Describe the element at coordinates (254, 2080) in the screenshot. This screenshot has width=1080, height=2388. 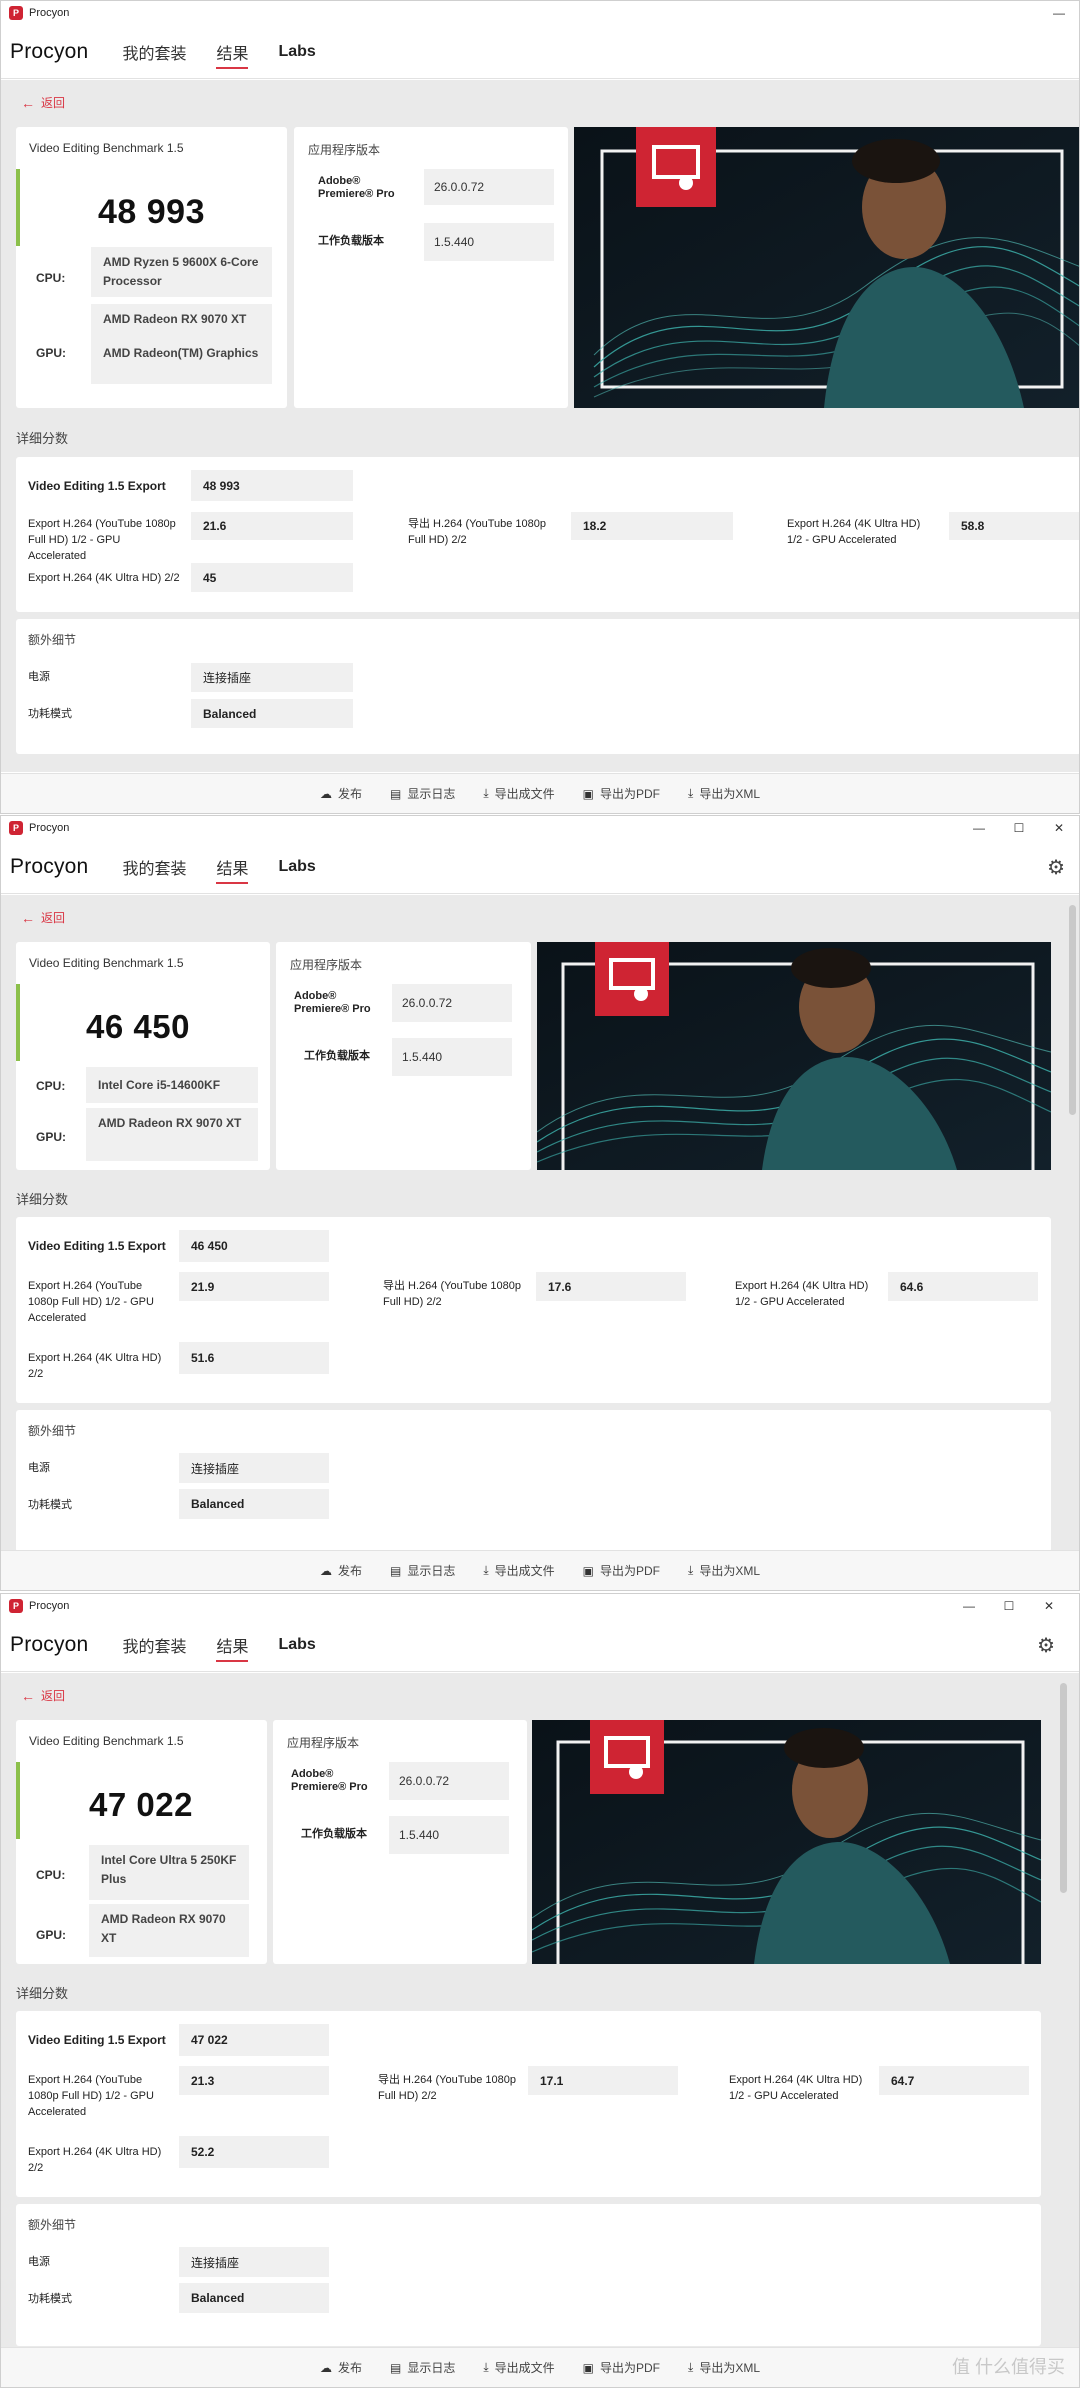
I see `test-1-value: 21.3` at that location.